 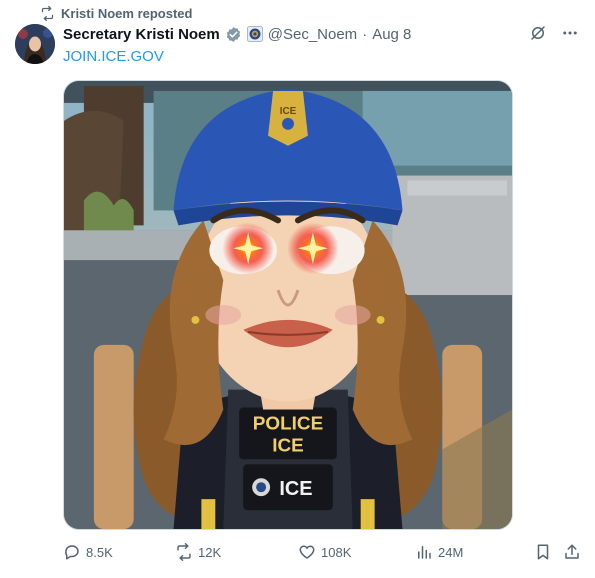 What do you see at coordinates (141, 34) in the screenshot?
I see `author-name: Secretary Kristi Noem` at bounding box center [141, 34].